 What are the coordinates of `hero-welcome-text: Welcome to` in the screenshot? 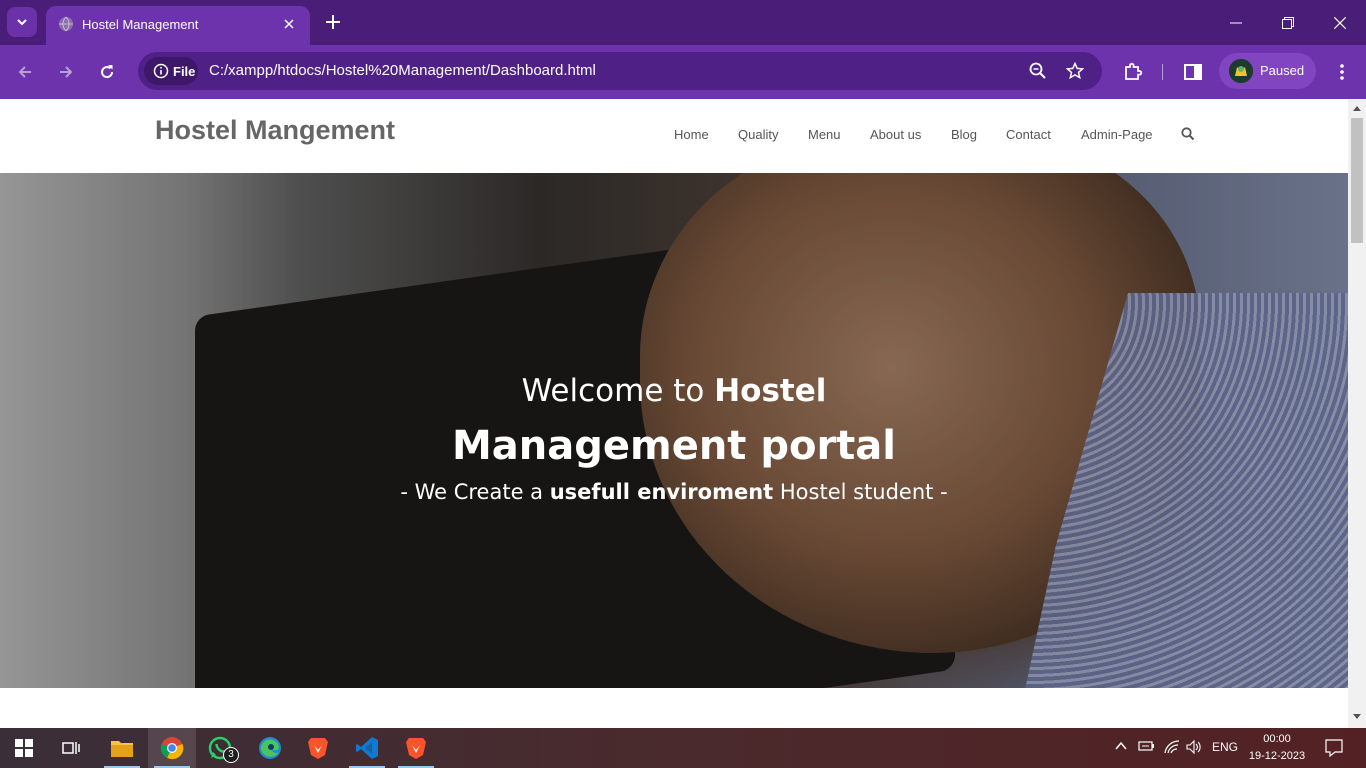 It's located at (618, 391).